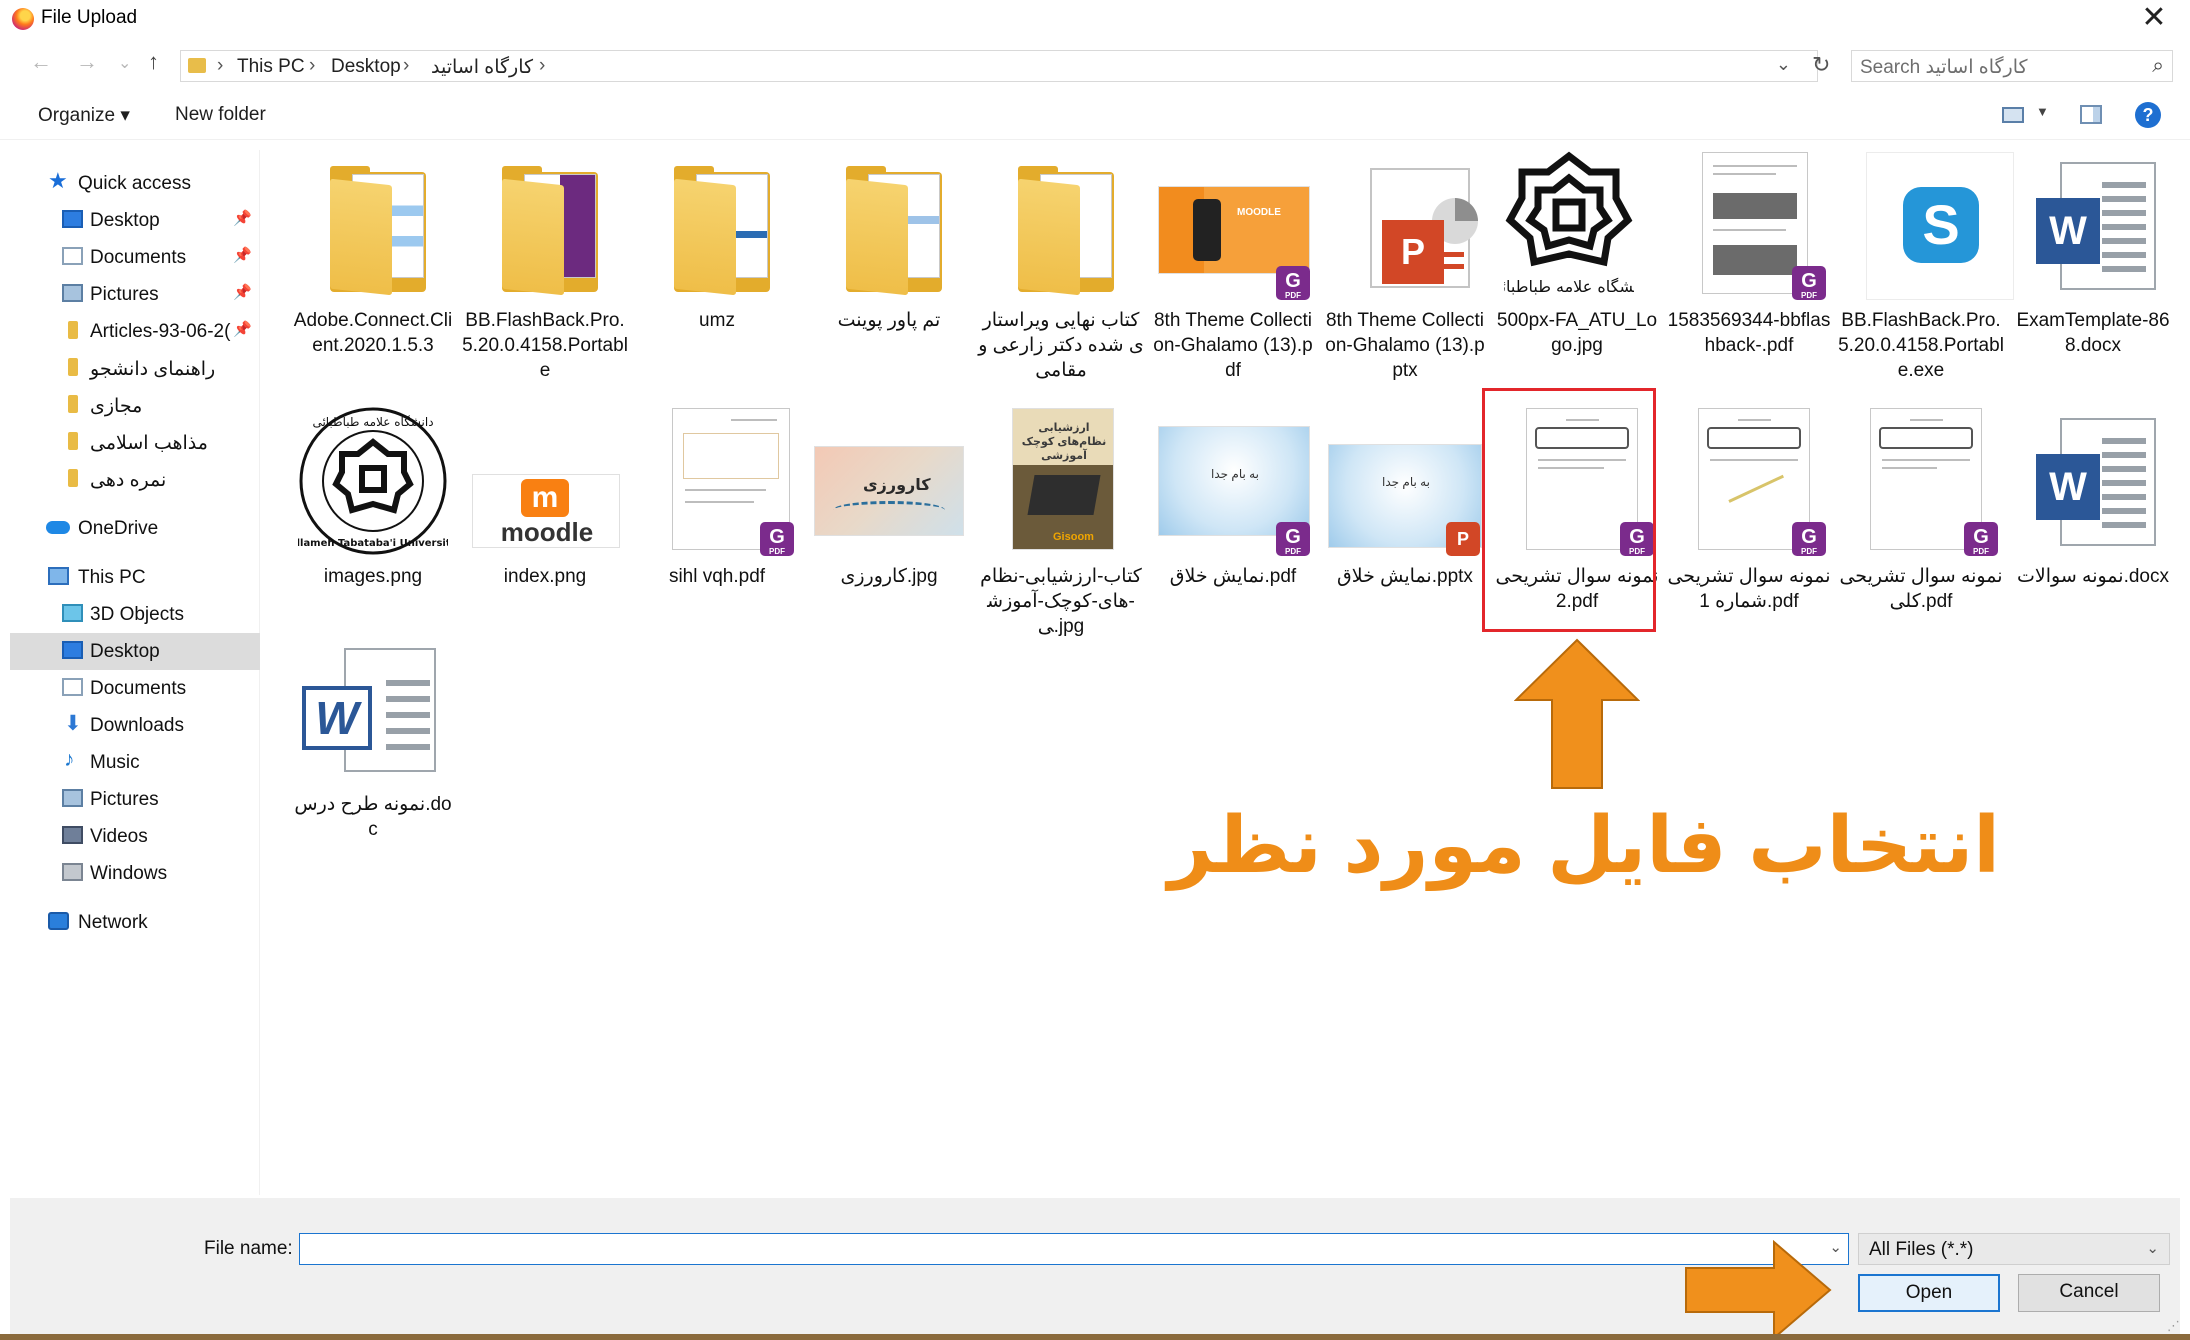 The width and height of the screenshot is (2190, 1340). Describe the element at coordinates (72, 613) in the screenshot. I see `cube-icon` at that location.